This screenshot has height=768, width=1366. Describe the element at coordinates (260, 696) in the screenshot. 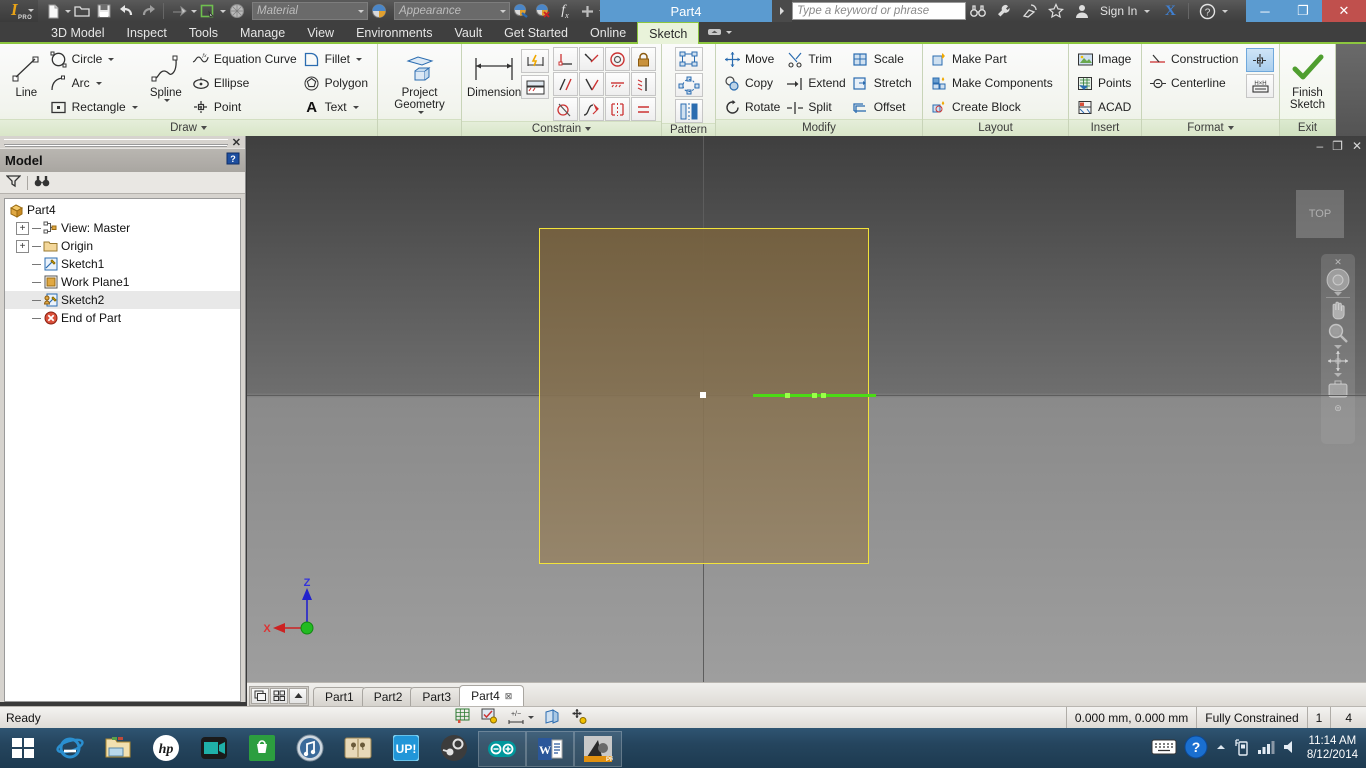

I see `cascade-windows-icon` at that location.